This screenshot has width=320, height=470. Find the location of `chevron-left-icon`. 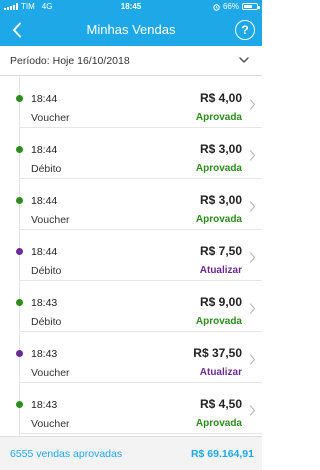

chevron-left-icon is located at coordinates (17, 30).